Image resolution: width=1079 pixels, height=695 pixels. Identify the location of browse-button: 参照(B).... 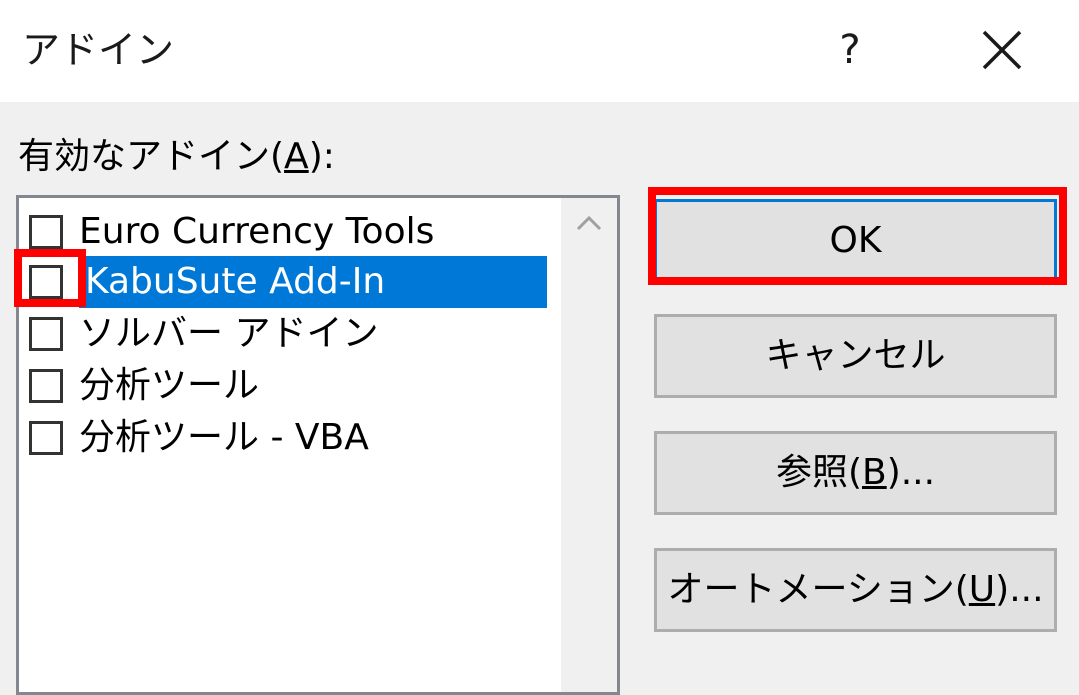
(855, 473).